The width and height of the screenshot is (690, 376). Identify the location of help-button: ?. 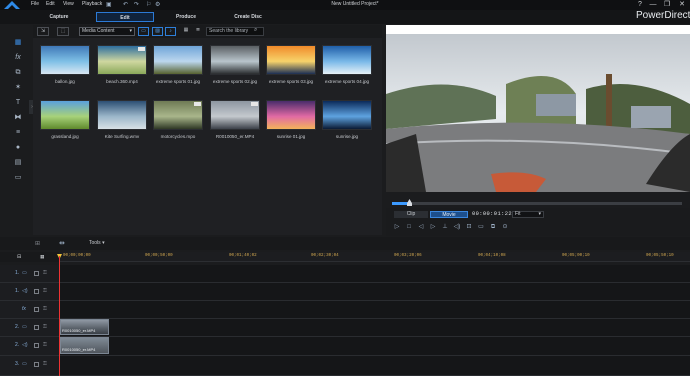
(640, 5).